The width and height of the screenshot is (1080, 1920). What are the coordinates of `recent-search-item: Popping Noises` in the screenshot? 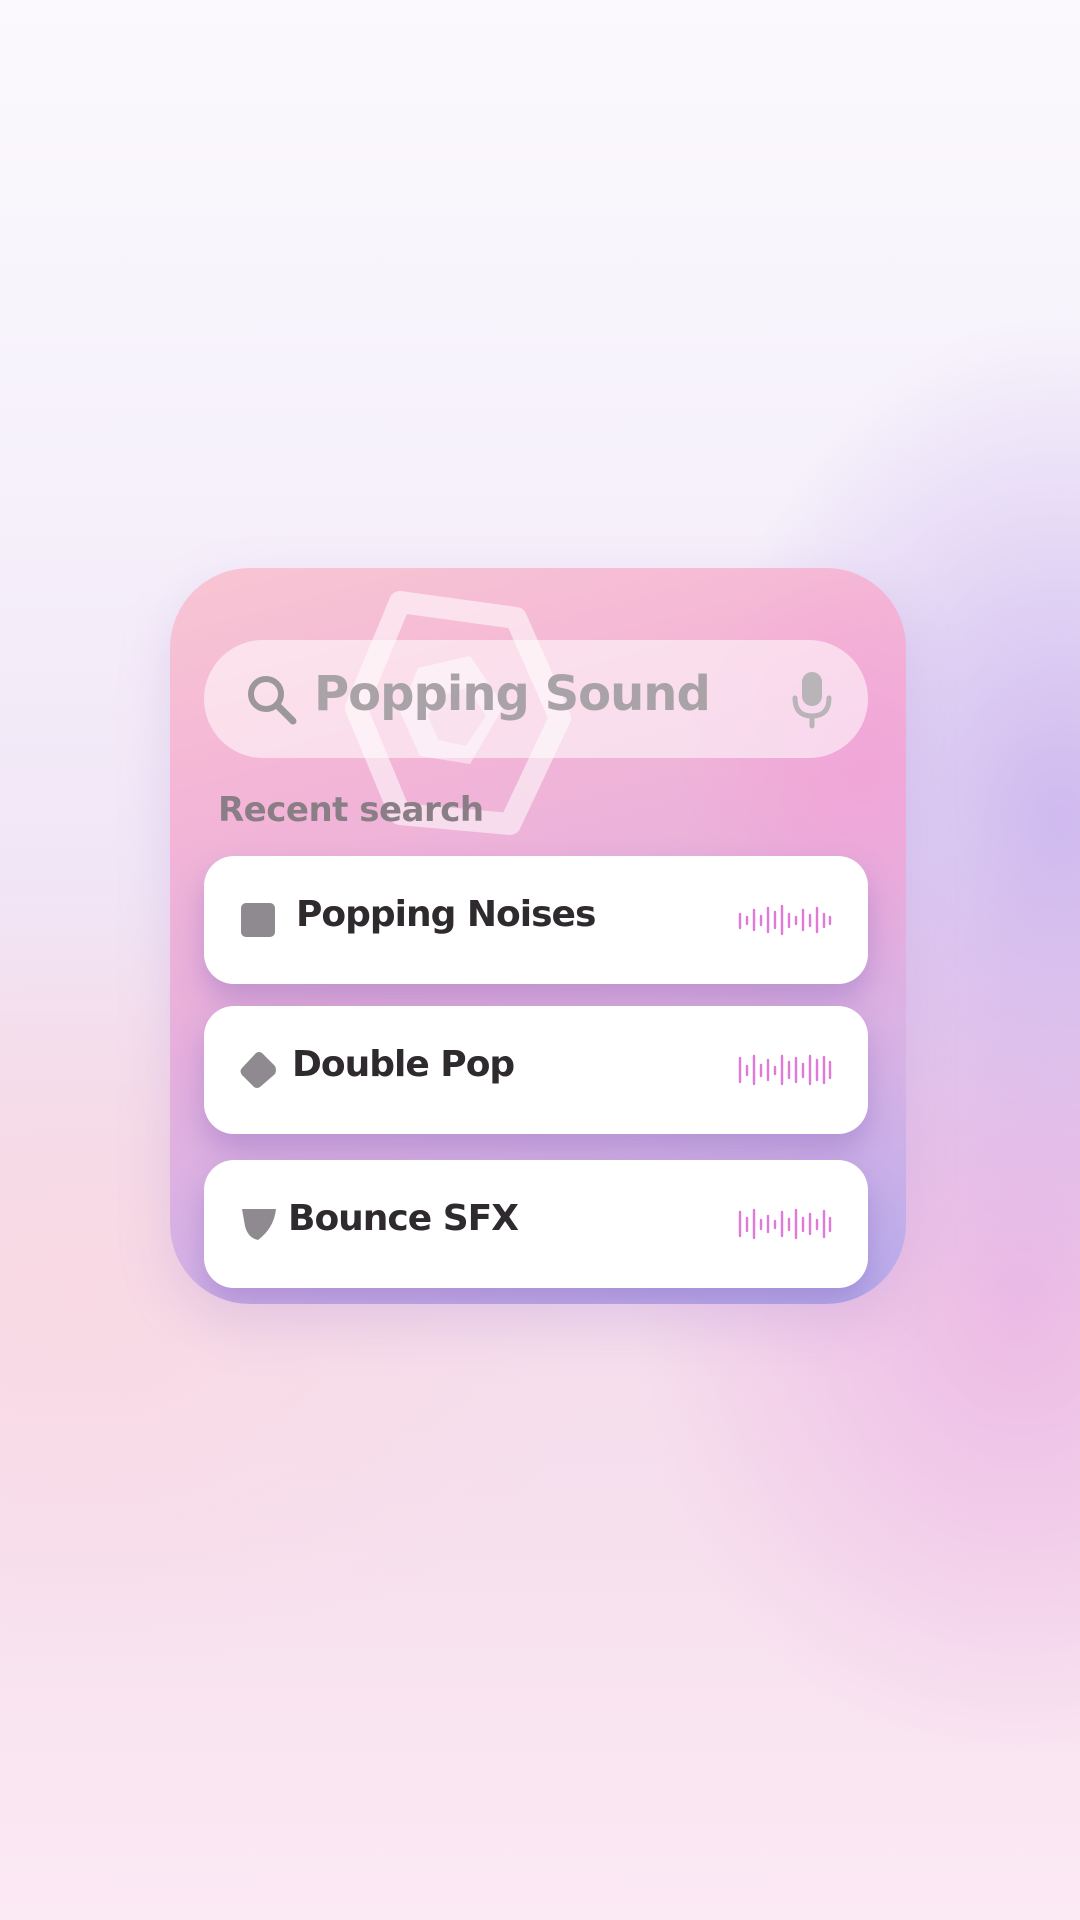 It's located at (536, 920).